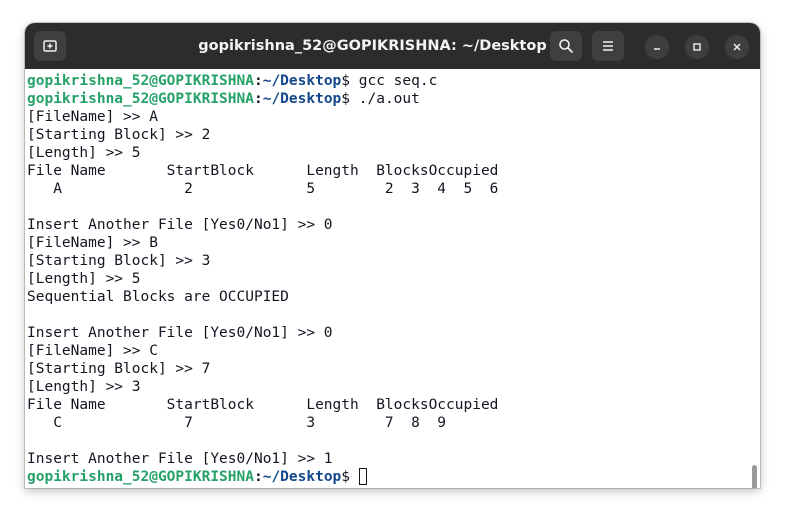 This screenshot has width=786, height=515. I want to click on command-text, so click(354, 477).